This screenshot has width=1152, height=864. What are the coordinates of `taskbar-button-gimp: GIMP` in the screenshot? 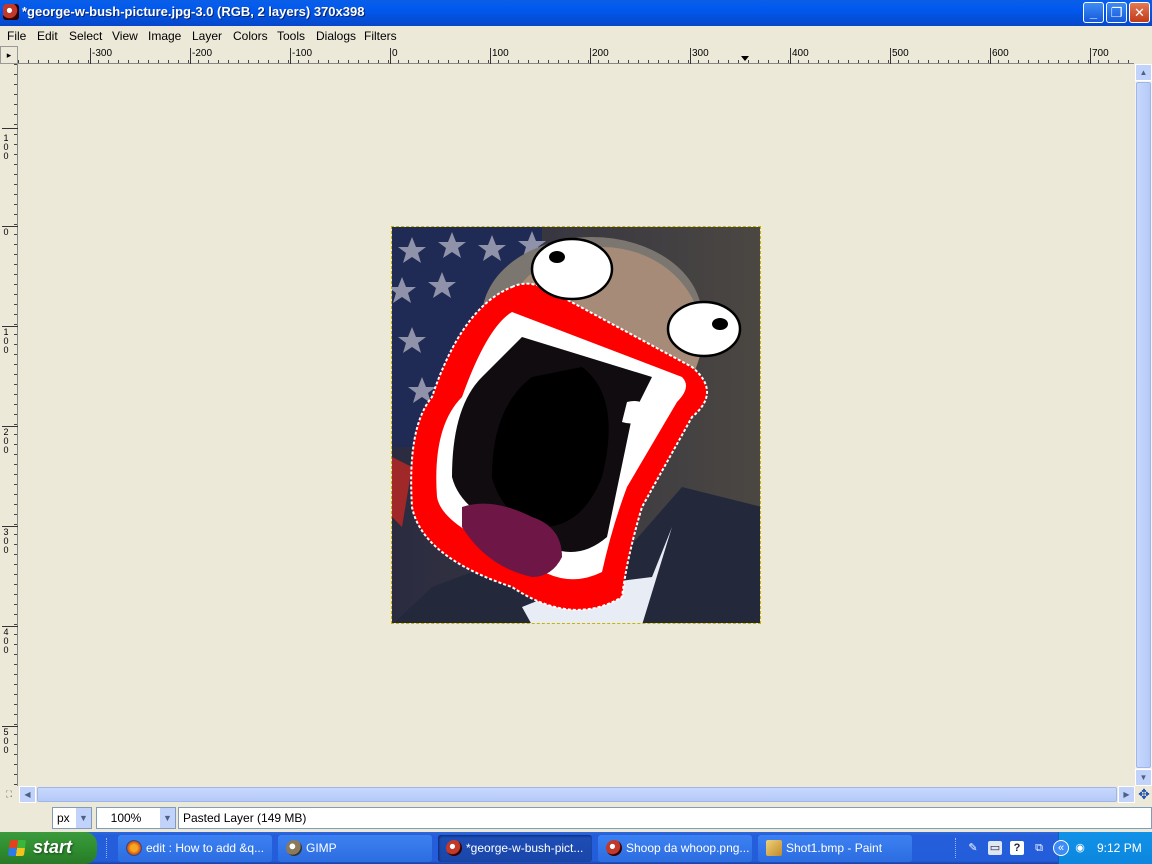 It's located at (355, 848).